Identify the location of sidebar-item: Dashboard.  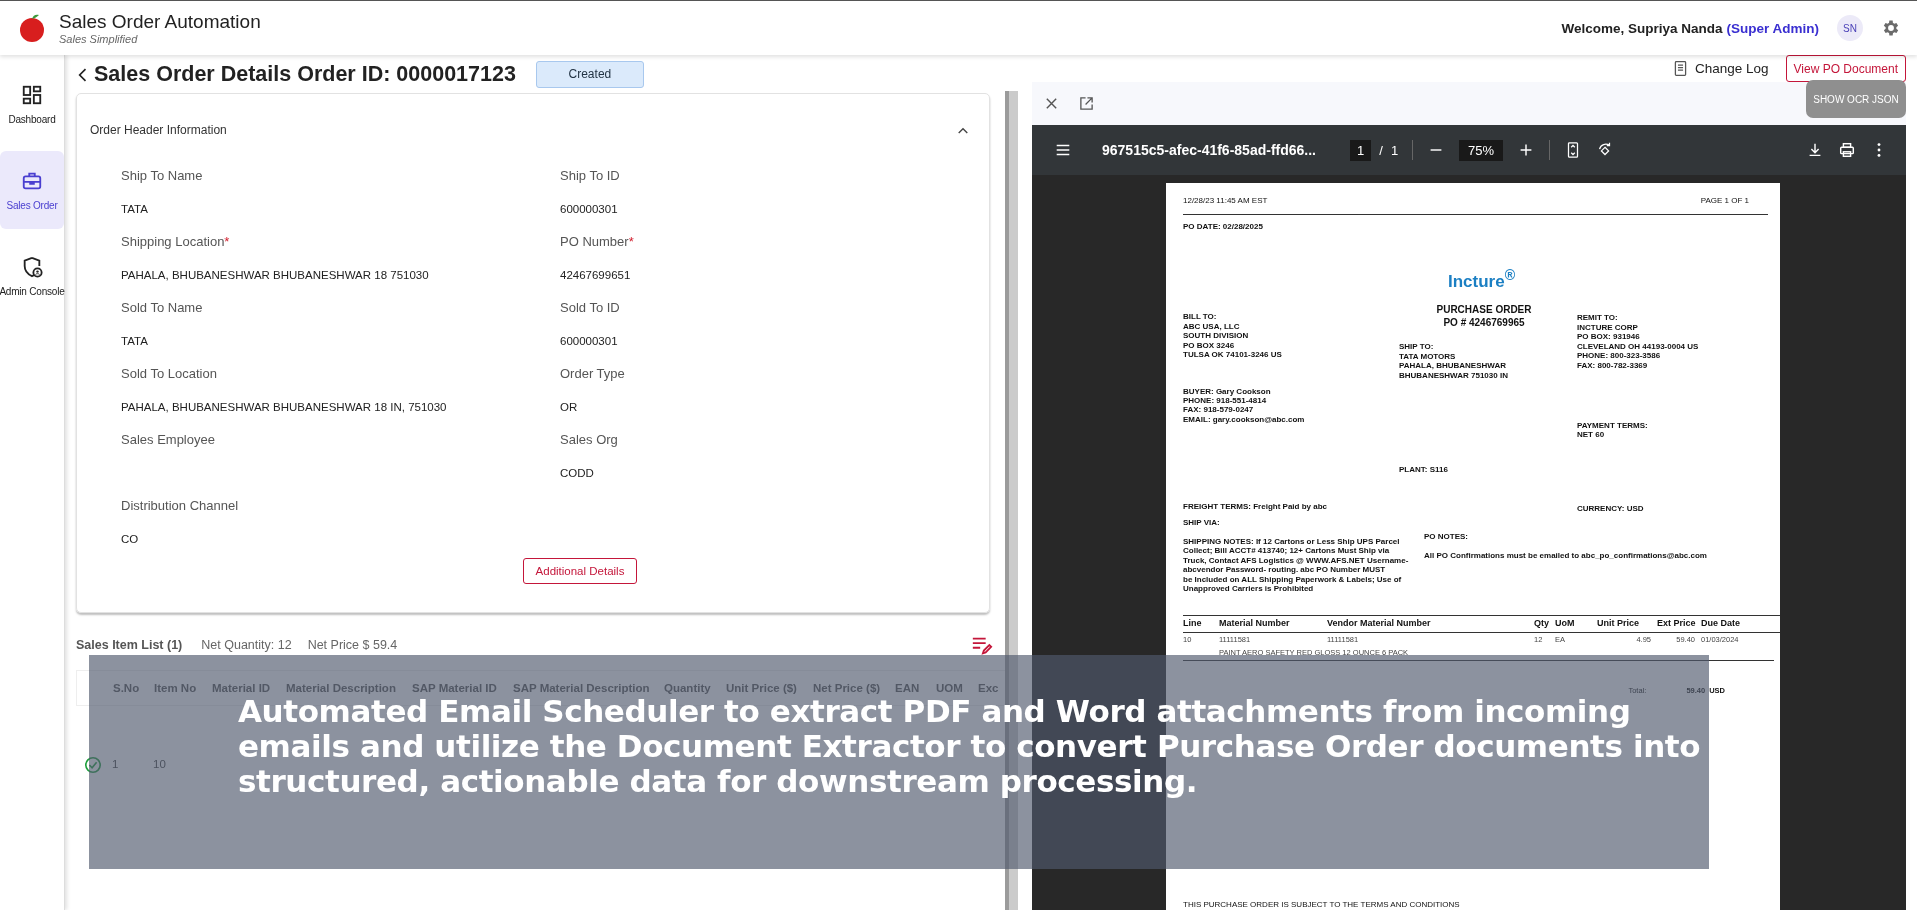
(32, 104).